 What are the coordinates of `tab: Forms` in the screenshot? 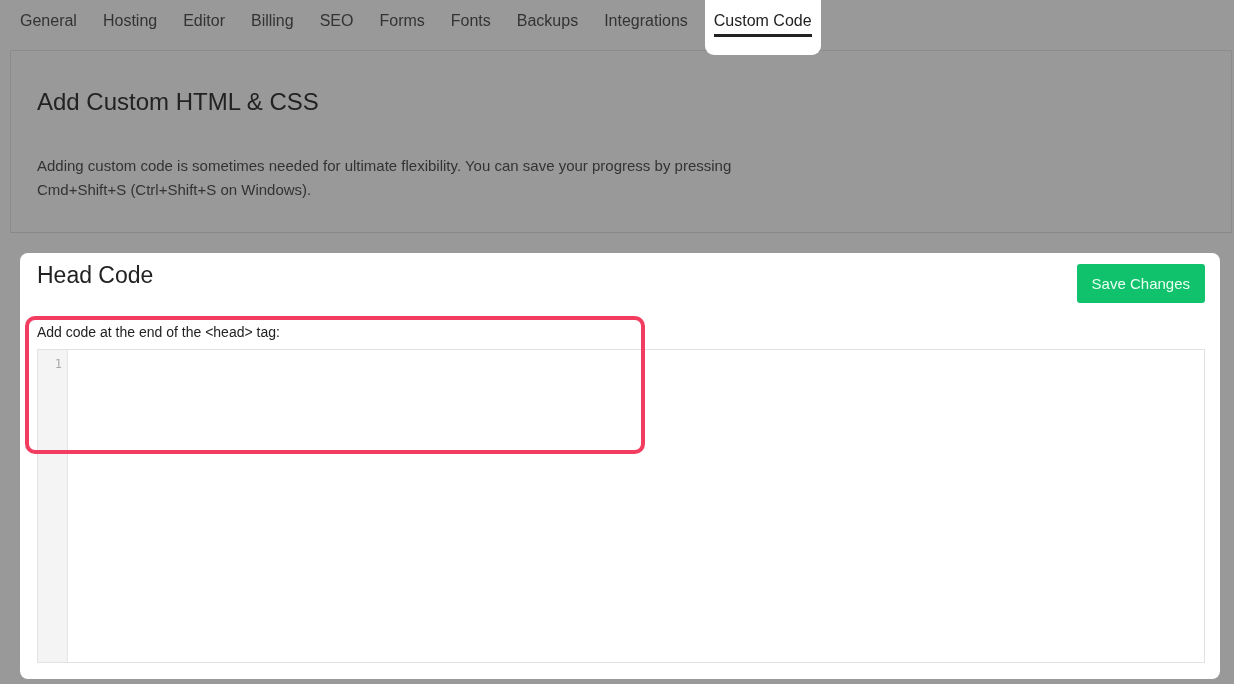 It's located at (402, 25).